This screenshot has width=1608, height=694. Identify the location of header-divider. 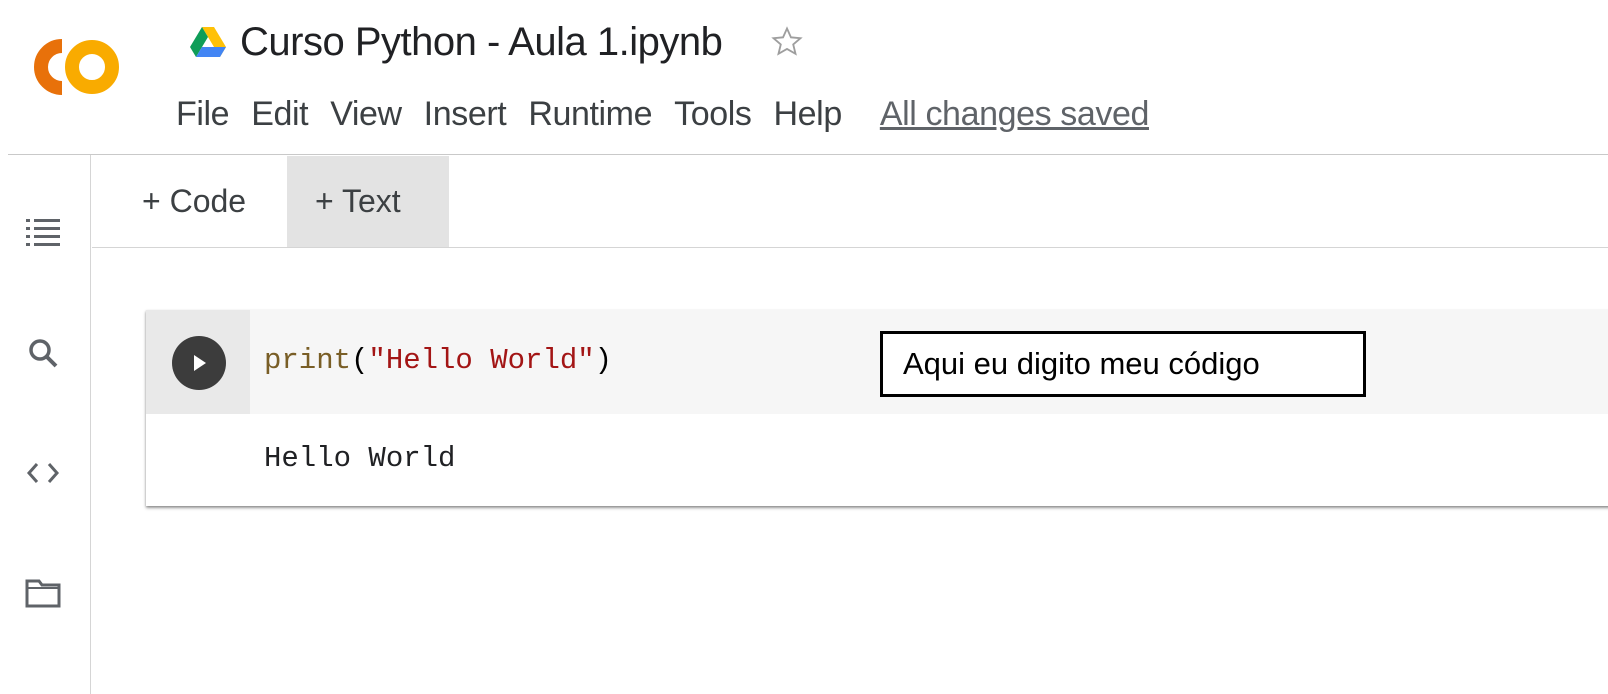
(808, 154).